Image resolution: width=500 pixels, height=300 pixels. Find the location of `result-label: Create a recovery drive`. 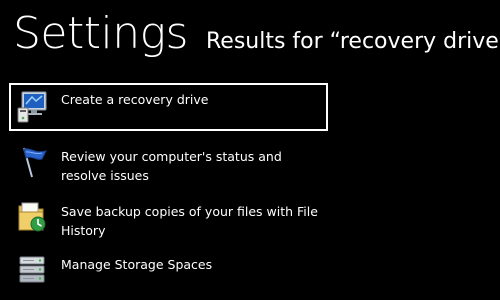

result-label: Create a recovery drive is located at coordinates (135, 99).